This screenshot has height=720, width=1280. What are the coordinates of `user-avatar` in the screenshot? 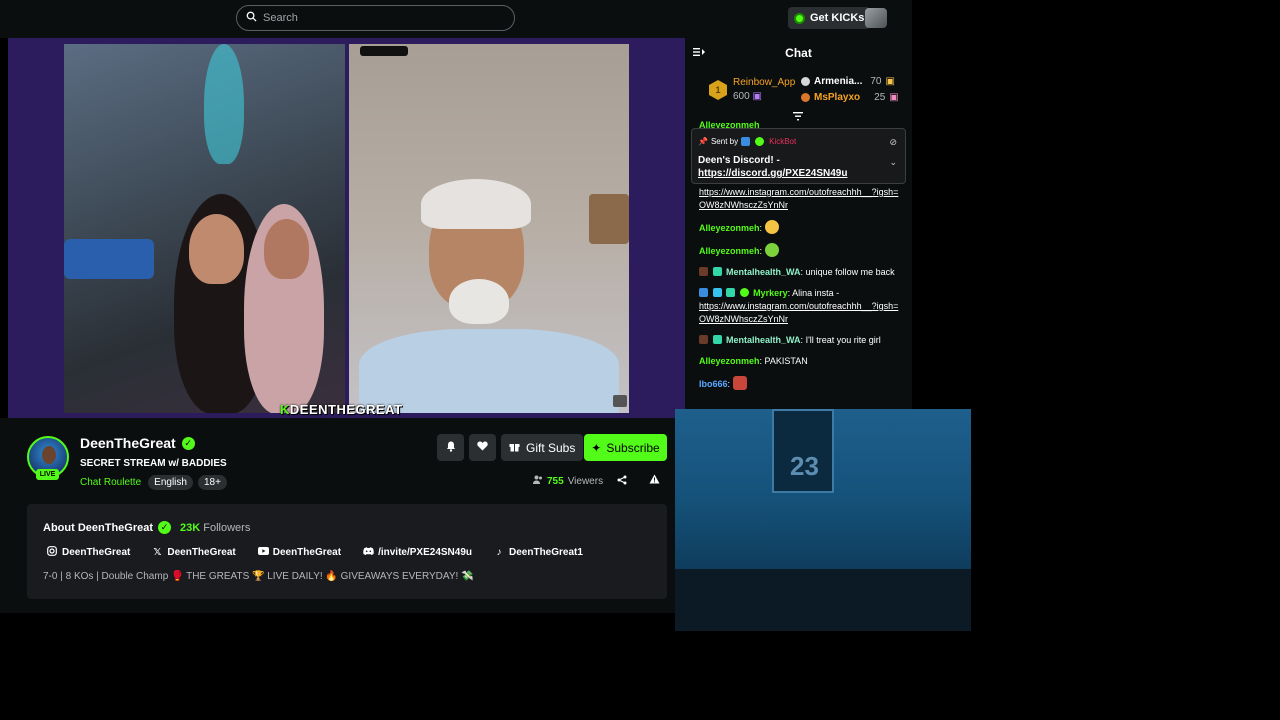 It's located at (876, 18).